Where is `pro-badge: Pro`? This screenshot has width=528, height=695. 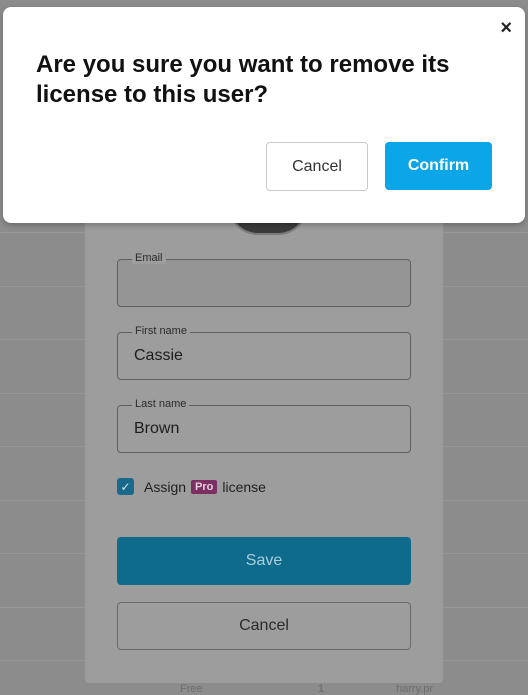 pro-badge: Pro is located at coordinates (204, 486).